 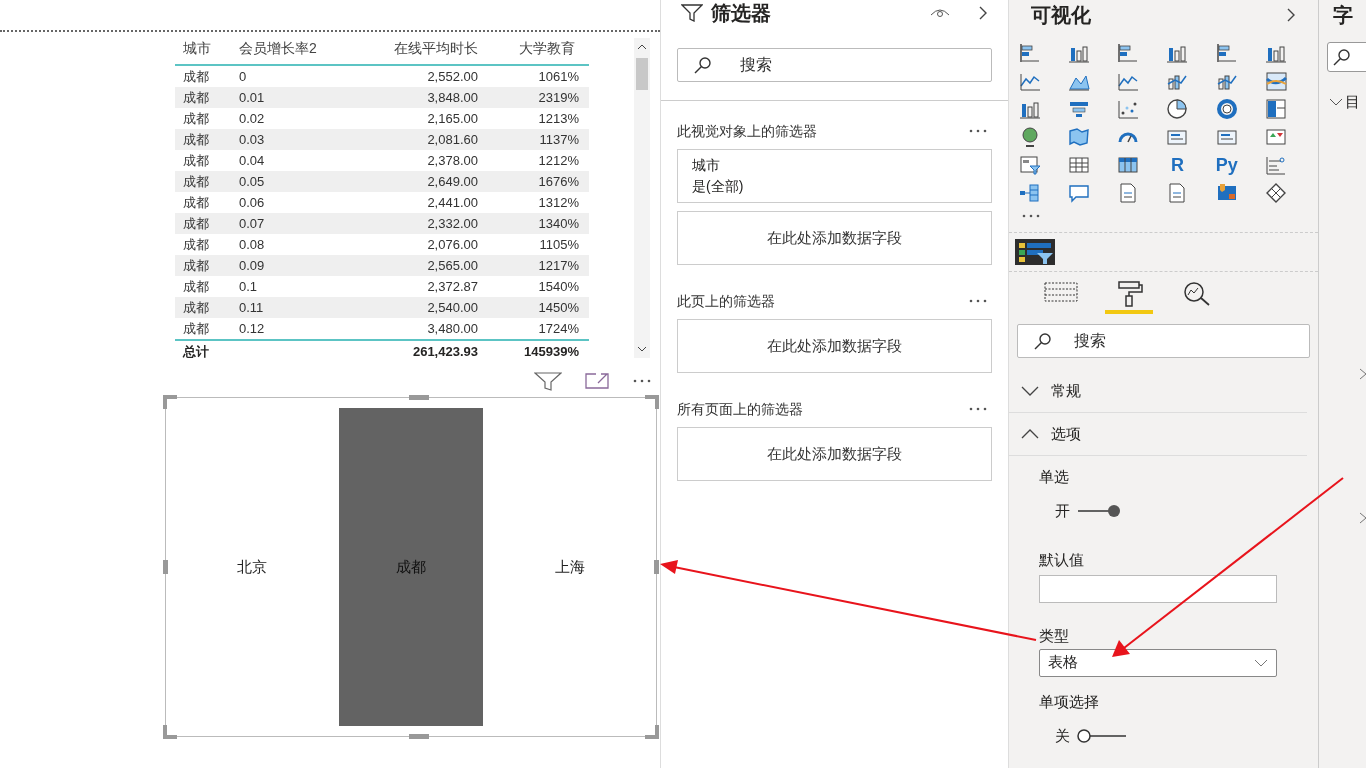 I want to click on table-icon, so click(x=1079, y=165).